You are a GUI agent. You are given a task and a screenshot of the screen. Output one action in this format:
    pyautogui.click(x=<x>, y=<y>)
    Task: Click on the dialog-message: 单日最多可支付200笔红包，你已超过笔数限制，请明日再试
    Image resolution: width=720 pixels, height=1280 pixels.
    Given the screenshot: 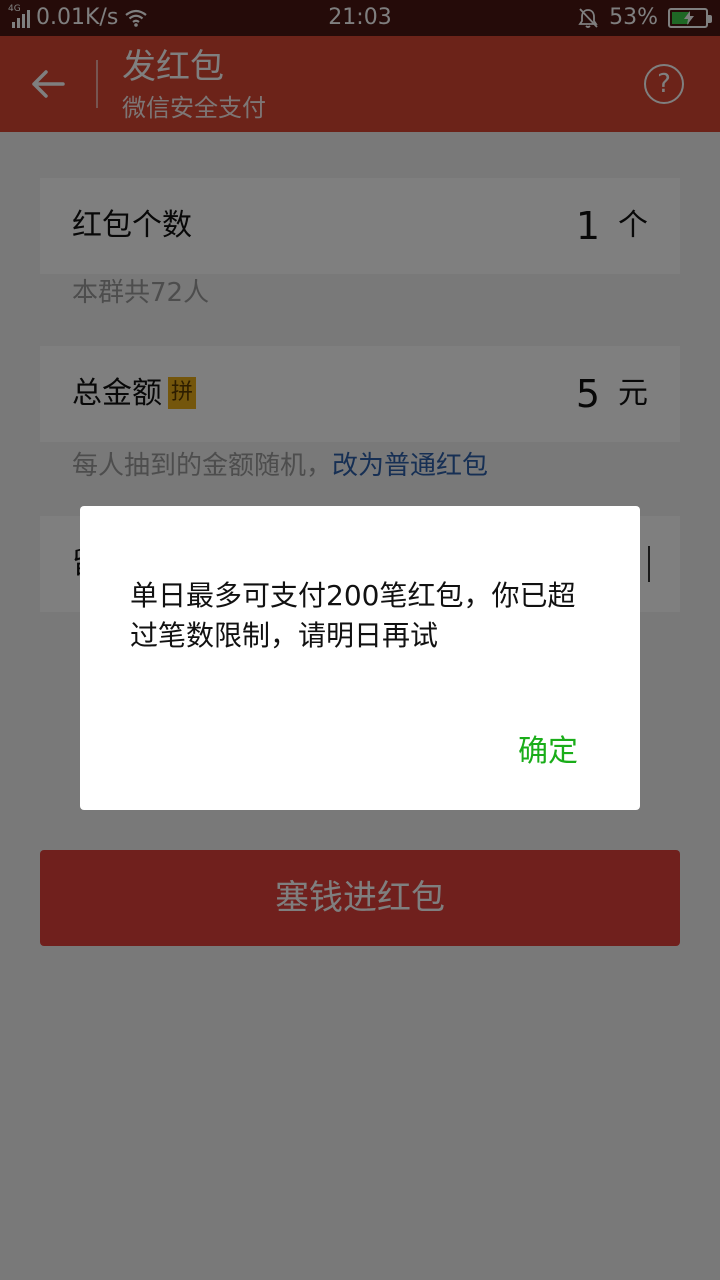 What is the action you would take?
    pyautogui.click(x=353, y=615)
    